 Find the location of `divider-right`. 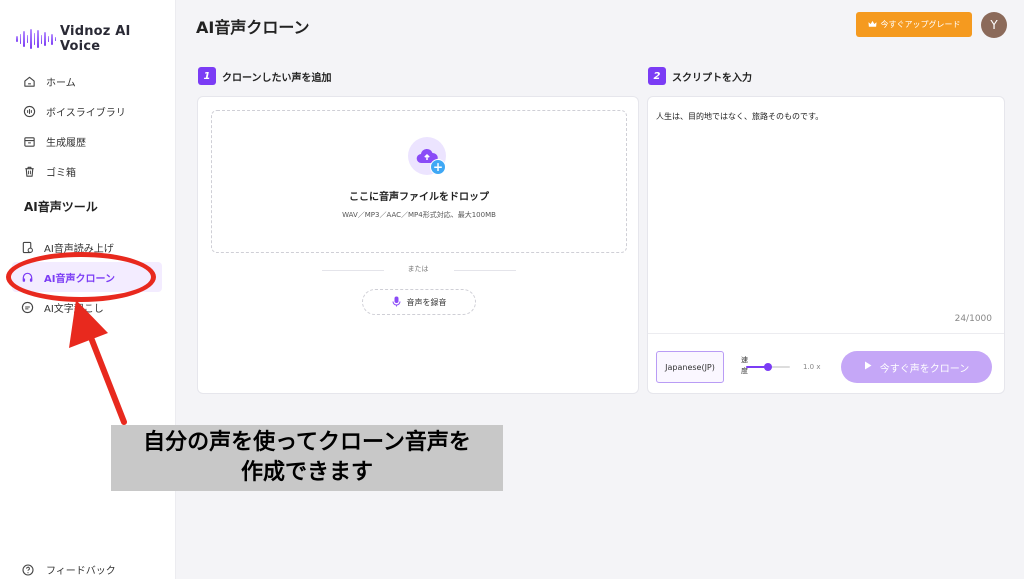

divider-right is located at coordinates (485, 270).